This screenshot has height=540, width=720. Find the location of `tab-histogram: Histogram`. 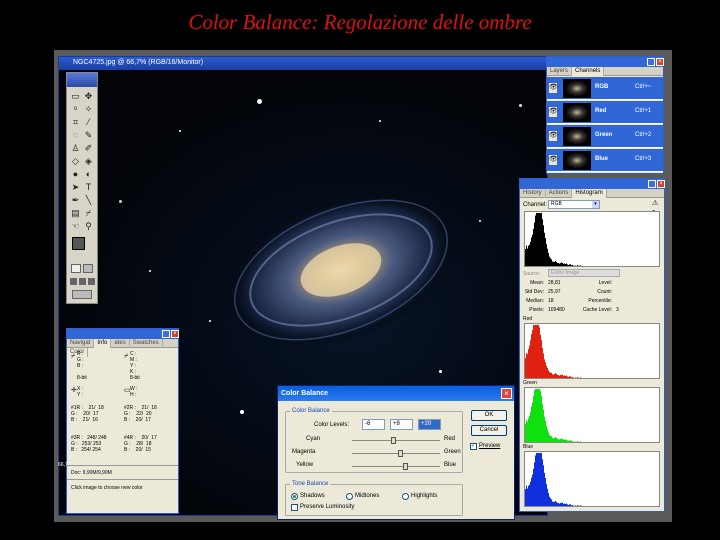

tab-histogram: Histogram is located at coordinates (589, 193).